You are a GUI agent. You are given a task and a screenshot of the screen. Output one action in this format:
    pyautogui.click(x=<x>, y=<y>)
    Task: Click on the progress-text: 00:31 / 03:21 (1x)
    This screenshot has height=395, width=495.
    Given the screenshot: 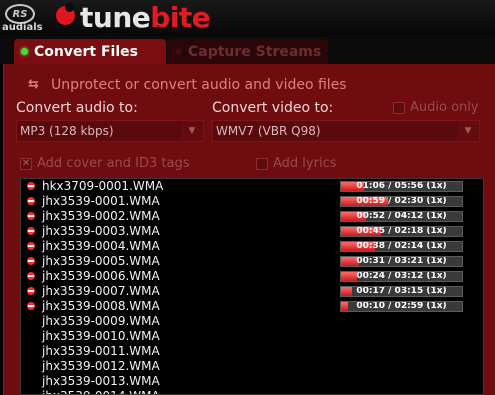 What is the action you would take?
    pyautogui.click(x=401, y=261)
    